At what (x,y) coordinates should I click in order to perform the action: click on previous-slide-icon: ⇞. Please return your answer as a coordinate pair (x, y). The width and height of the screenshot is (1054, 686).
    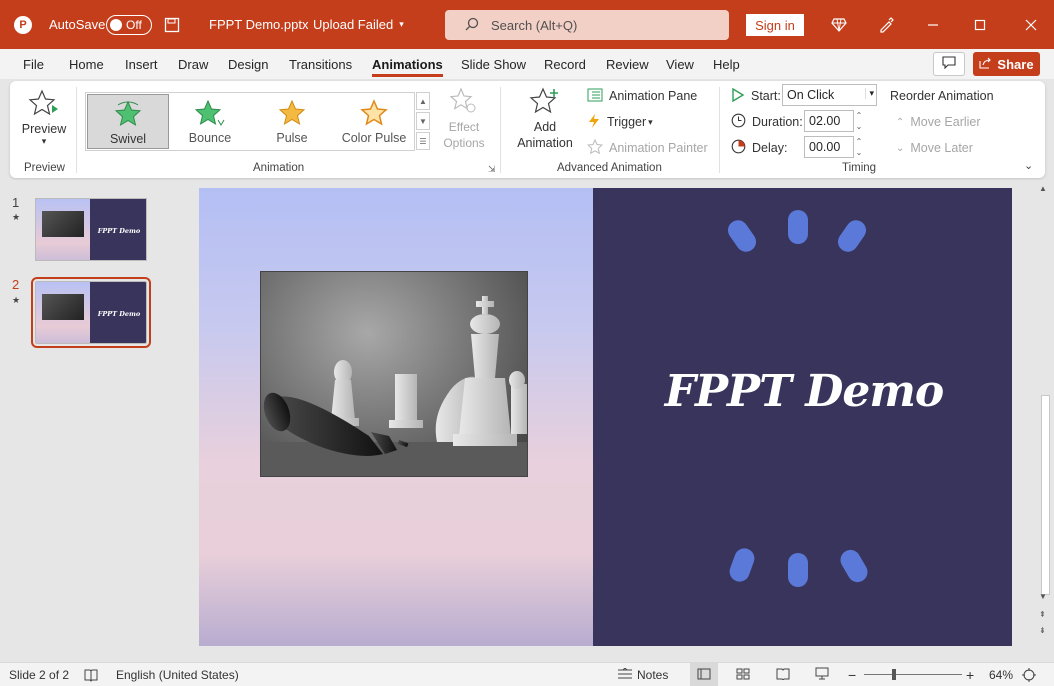
    Looking at the image, I should click on (1042, 614).